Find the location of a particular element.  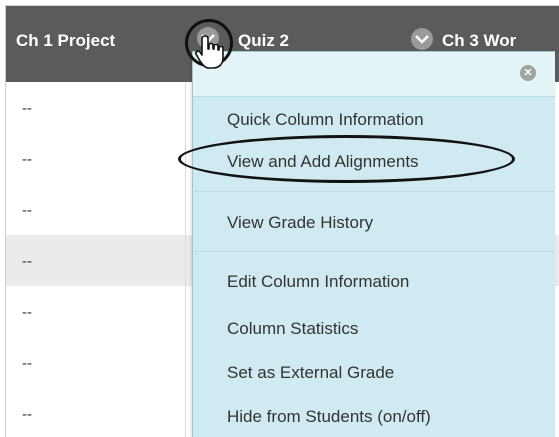

hand-cursor-icon is located at coordinates (209, 52).